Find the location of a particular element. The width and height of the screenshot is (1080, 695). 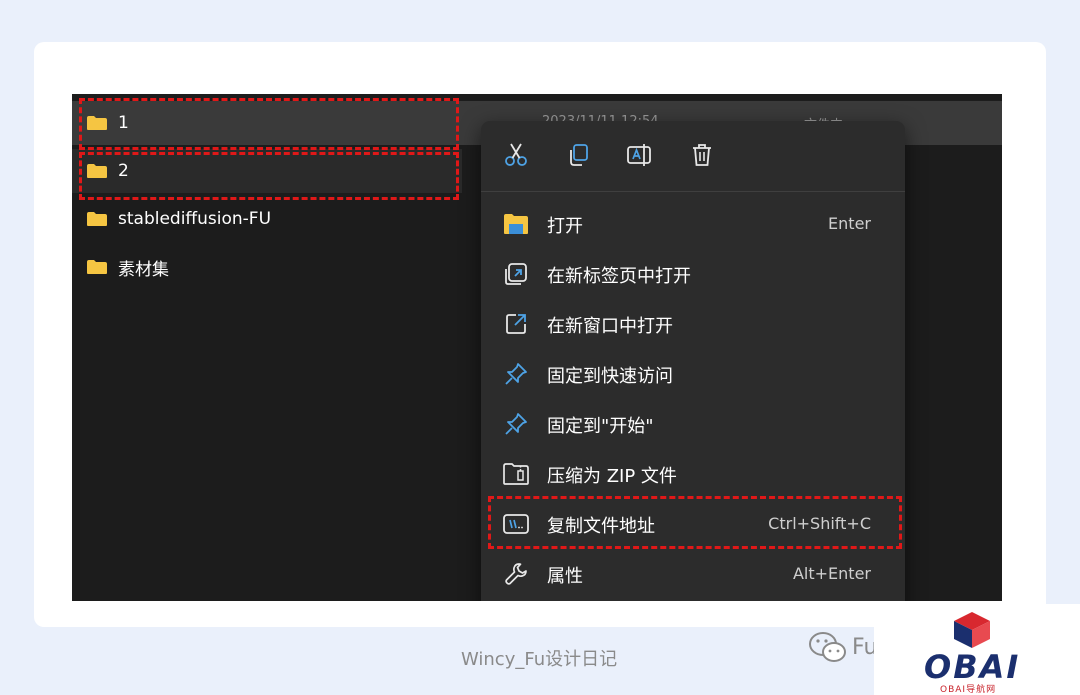

cube-logo-icon is located at coordinates (972, 630).